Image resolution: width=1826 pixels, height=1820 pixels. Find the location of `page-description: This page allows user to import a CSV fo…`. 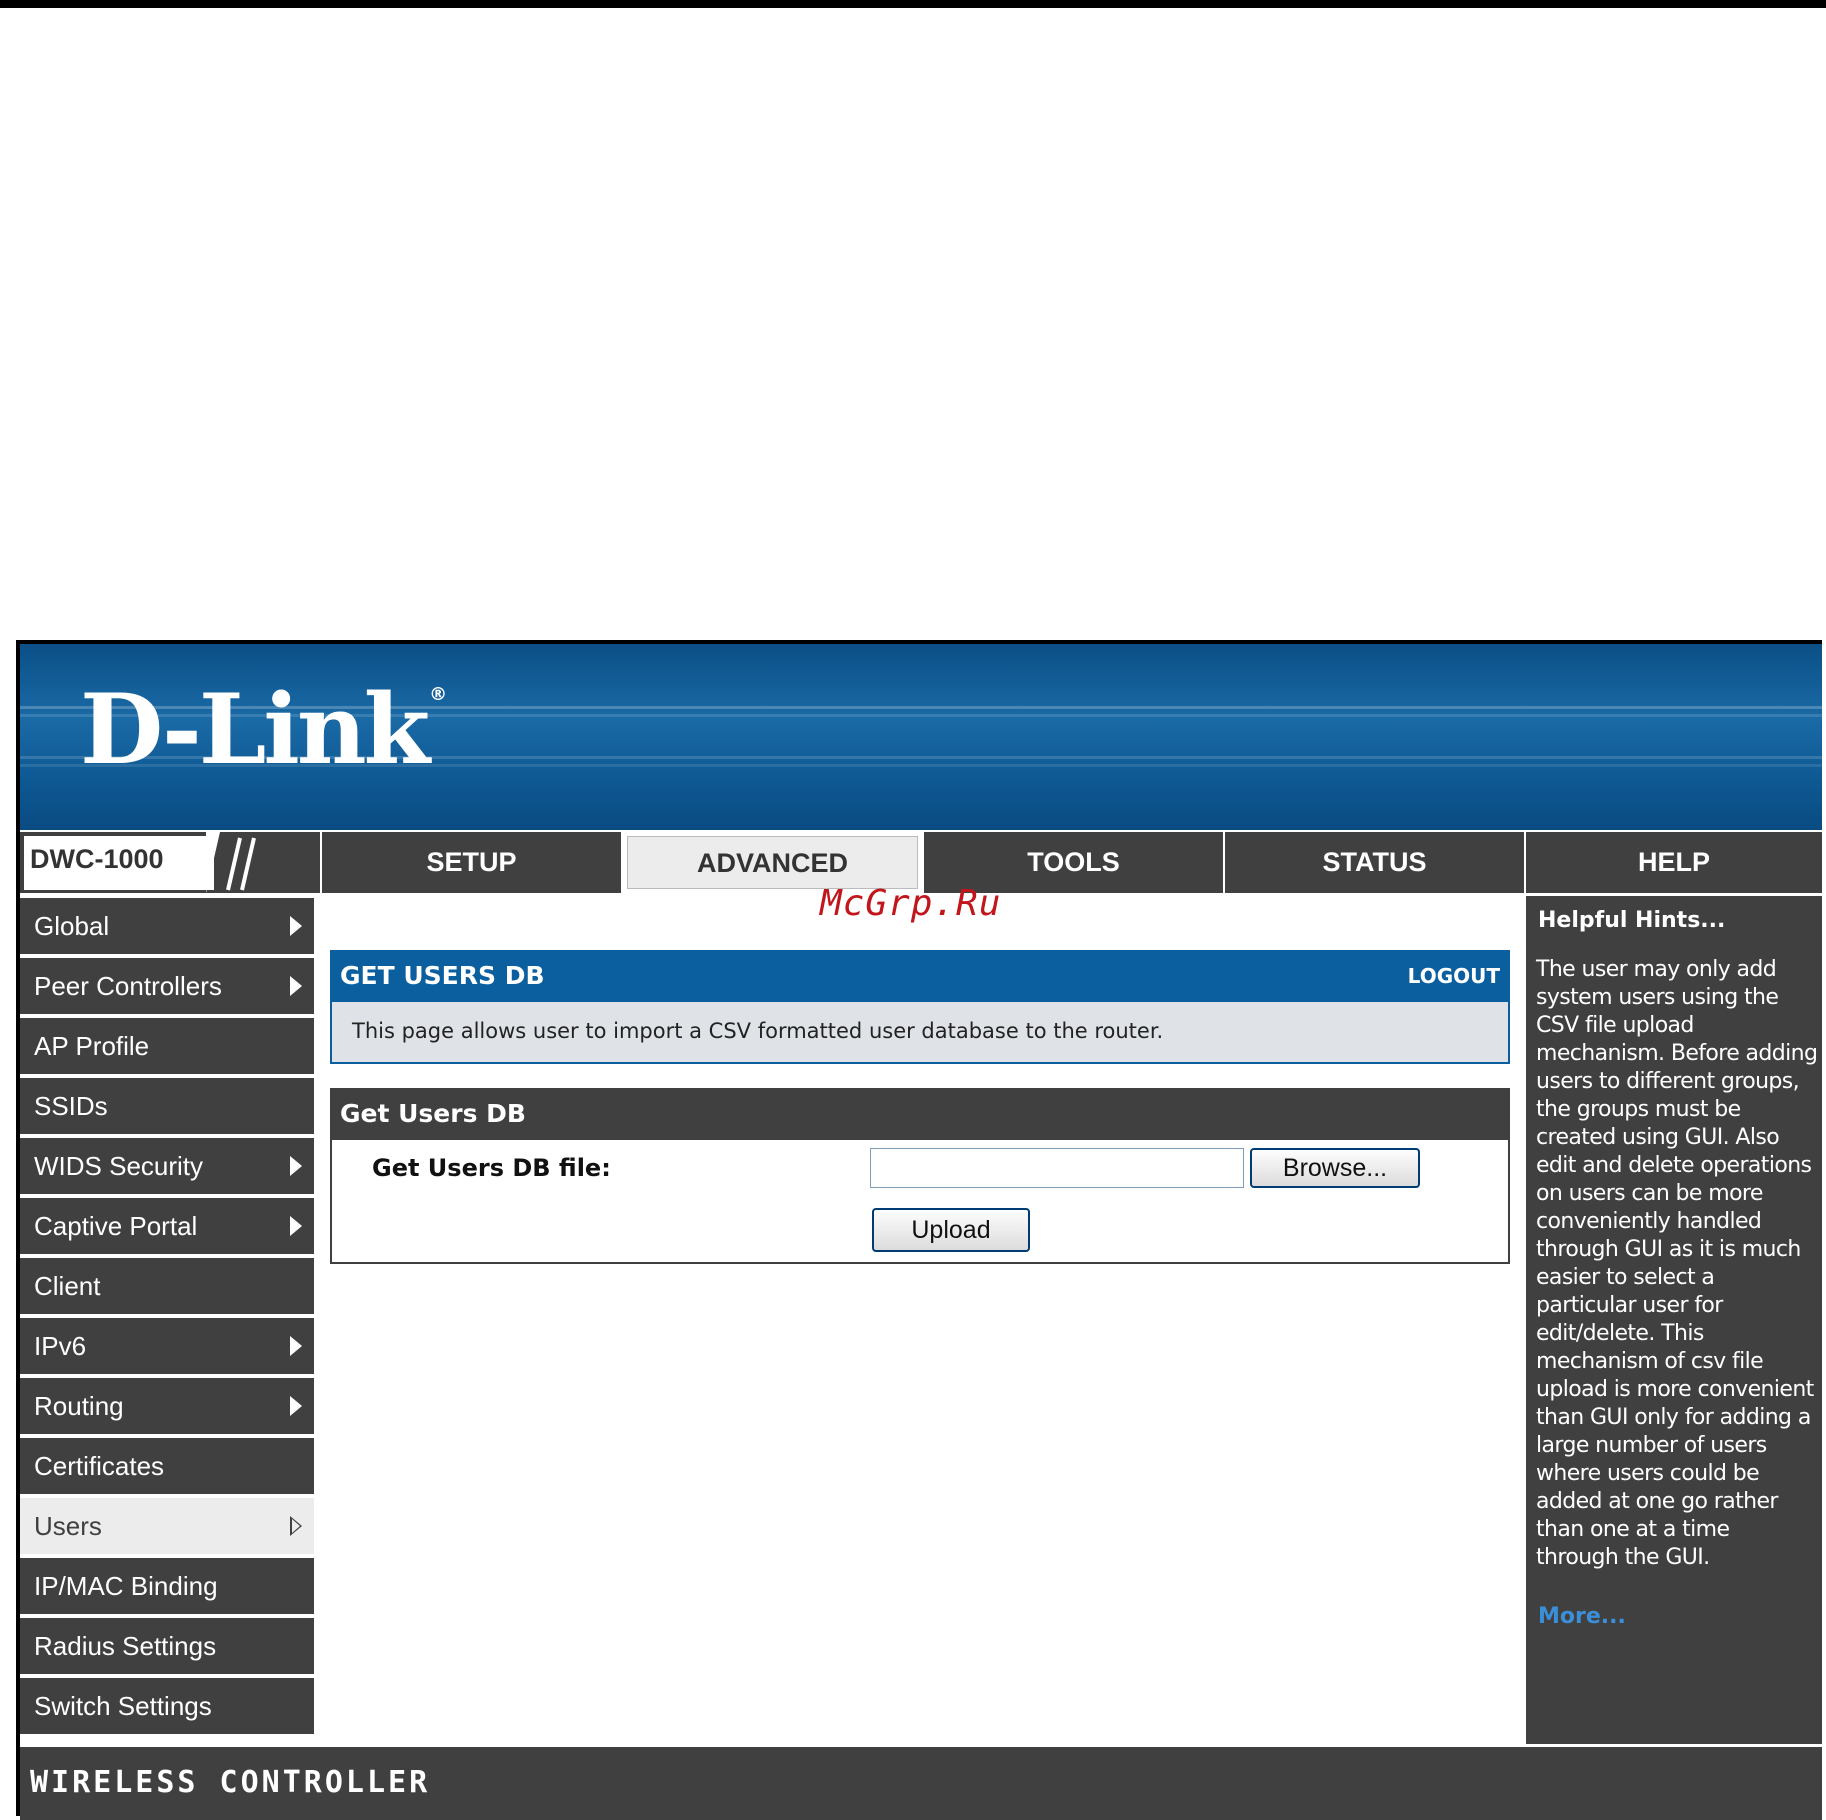

page-description: This page allows user to import a CSV fo… is located at coordinates (920, 1033).